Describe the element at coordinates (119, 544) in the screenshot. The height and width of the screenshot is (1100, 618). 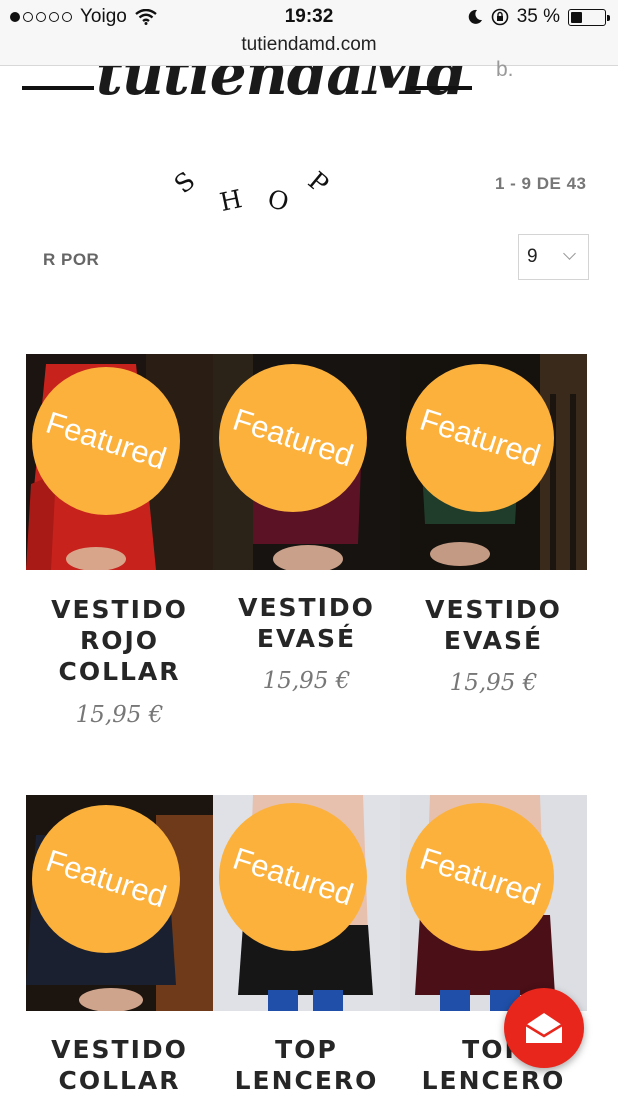
I see `product-card: Featured VESTIDO ROJO COLLAR 15,95 €` at that location.